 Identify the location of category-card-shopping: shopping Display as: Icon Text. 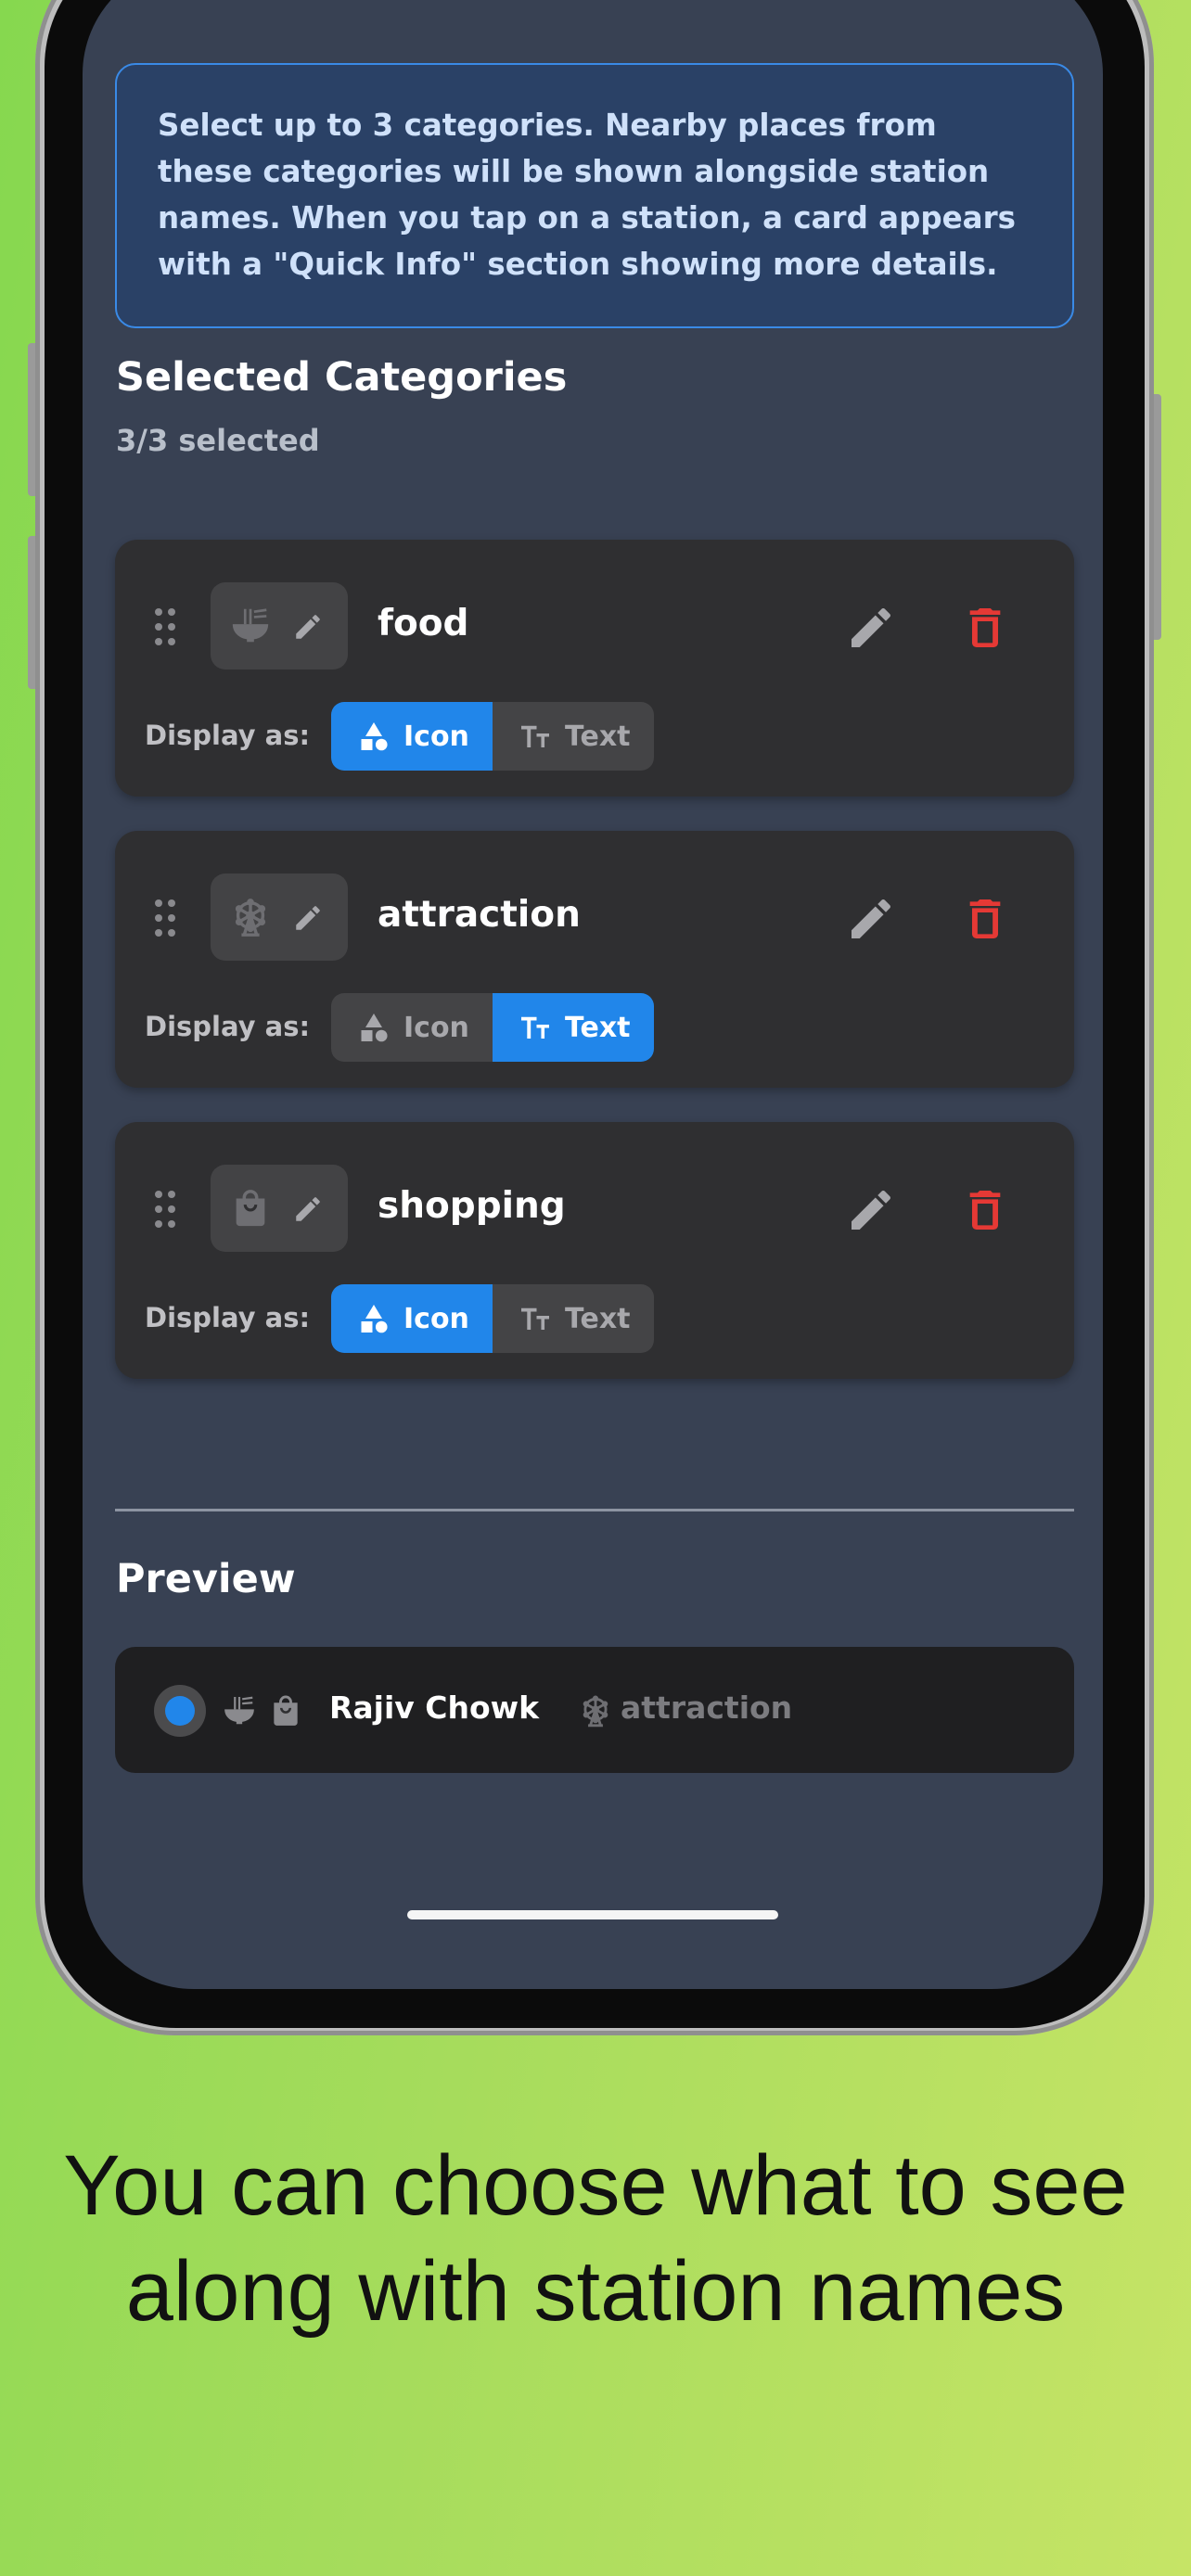
(594, 1250).